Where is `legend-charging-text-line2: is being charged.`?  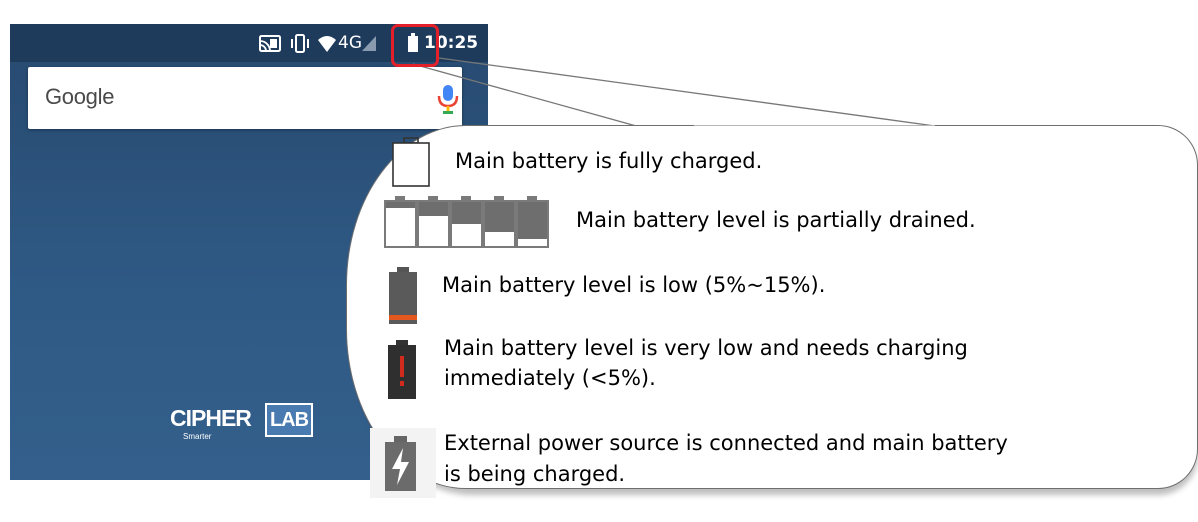
legend-charging-text-line2: is being charged. is located at coordinates (535, 474).